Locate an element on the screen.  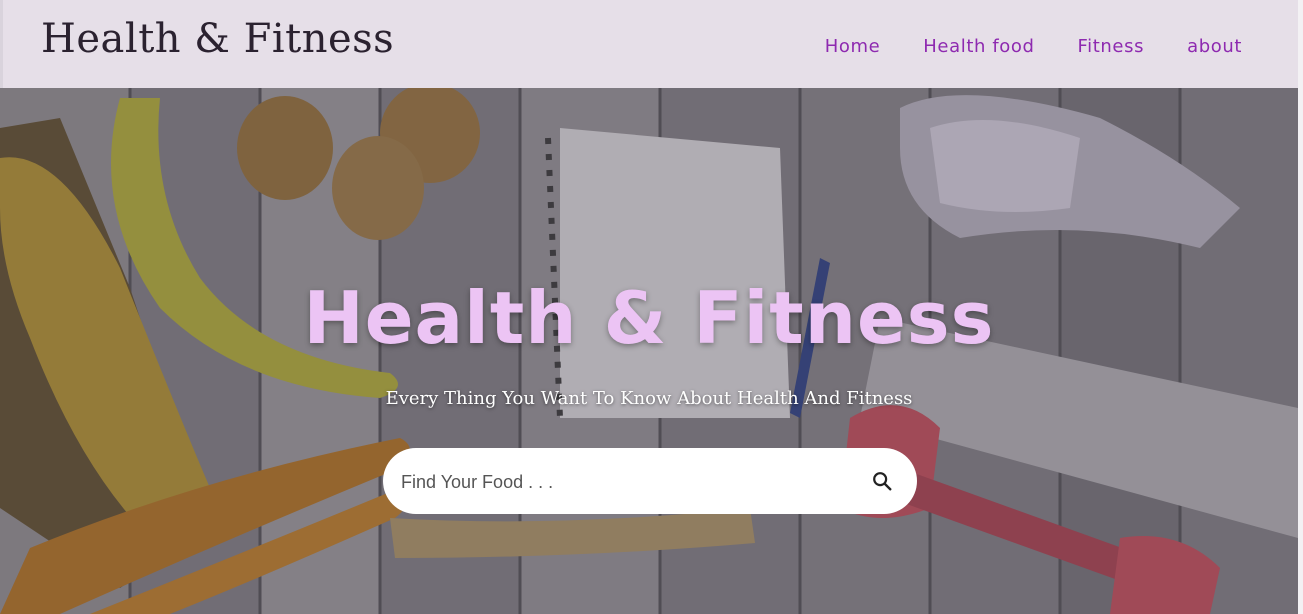
site-logo-text: Health & Fitness is located at coordinates (217, 39).